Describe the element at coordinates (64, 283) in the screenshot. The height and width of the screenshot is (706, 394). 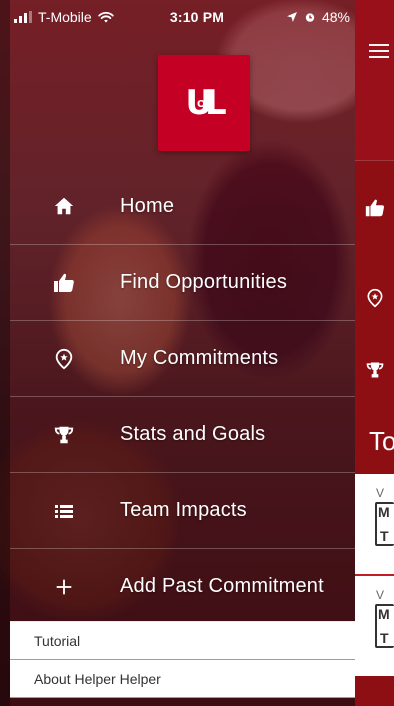
I see `thumbs-up-icon` at that location.